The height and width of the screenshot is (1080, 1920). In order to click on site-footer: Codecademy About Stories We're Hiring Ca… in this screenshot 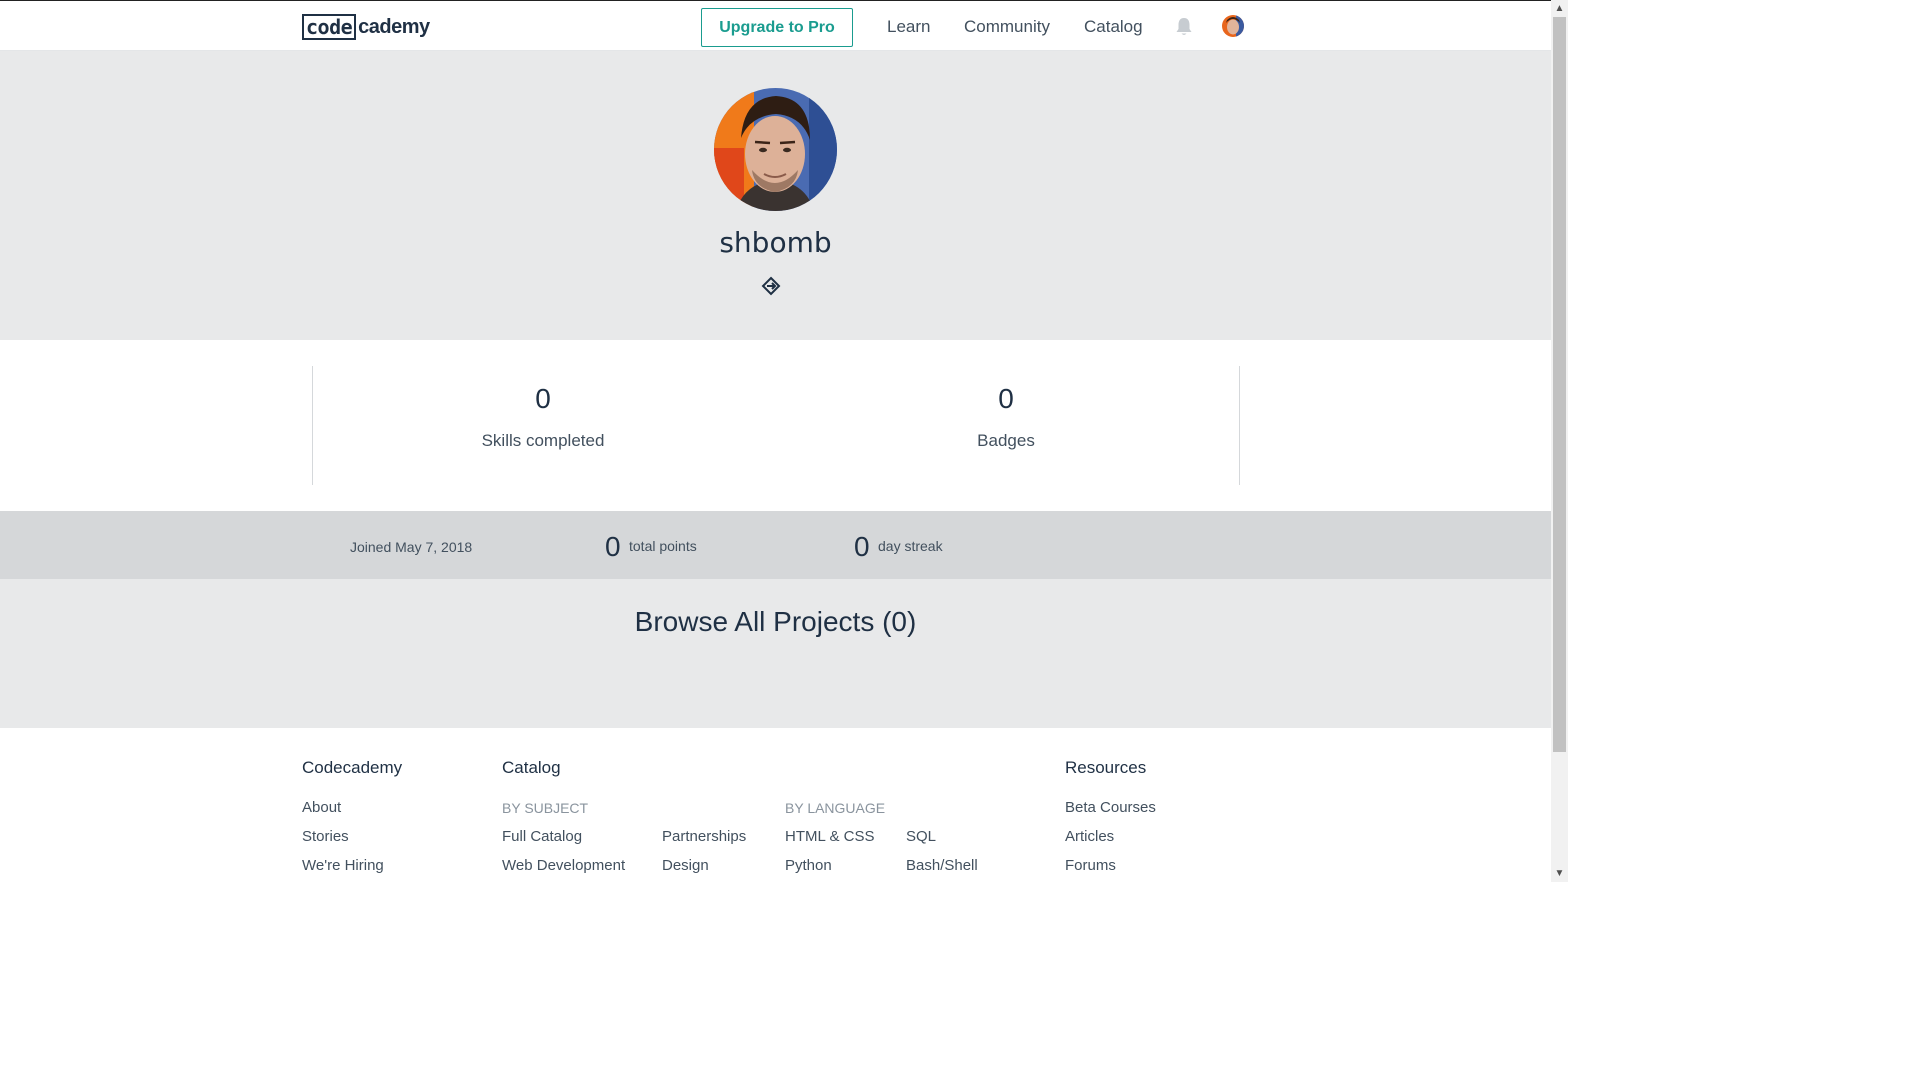, I will do `click(775, 805)`.